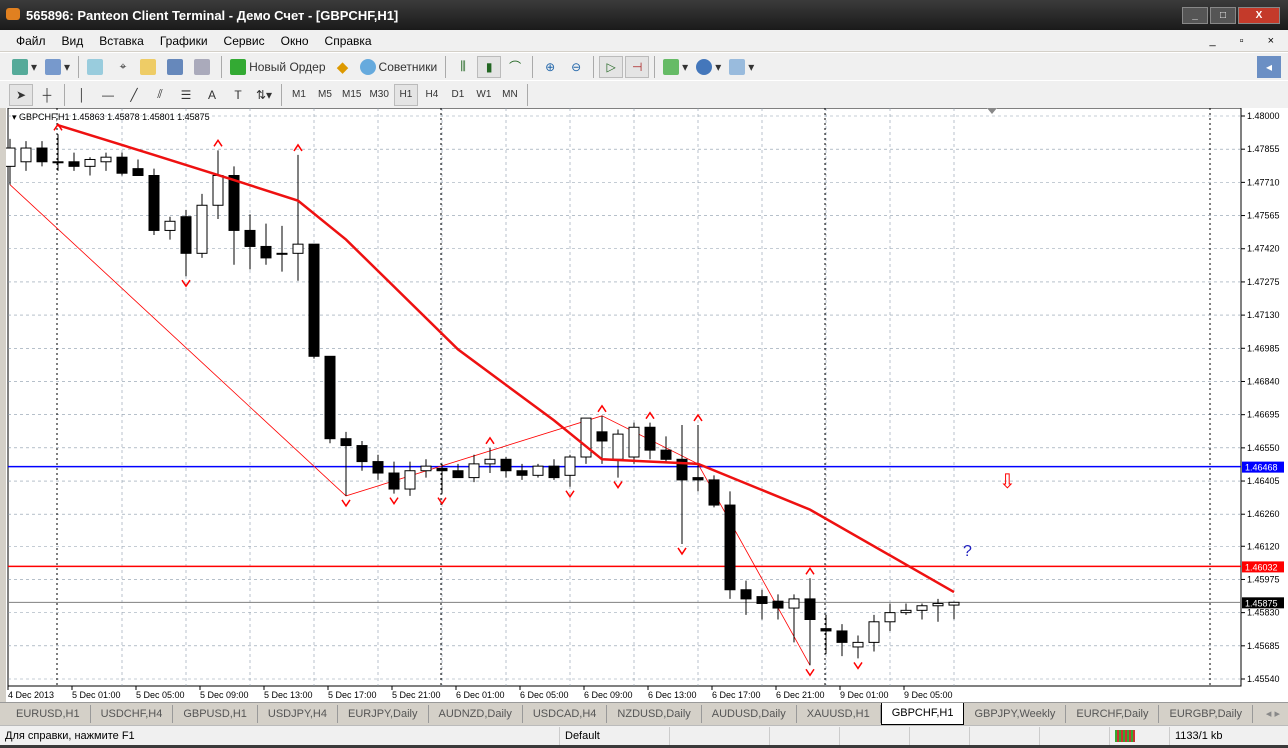 The width and height of the screenshot is (1288, 748). I want to click on menu-tools: Сервис, so click(244, 41).